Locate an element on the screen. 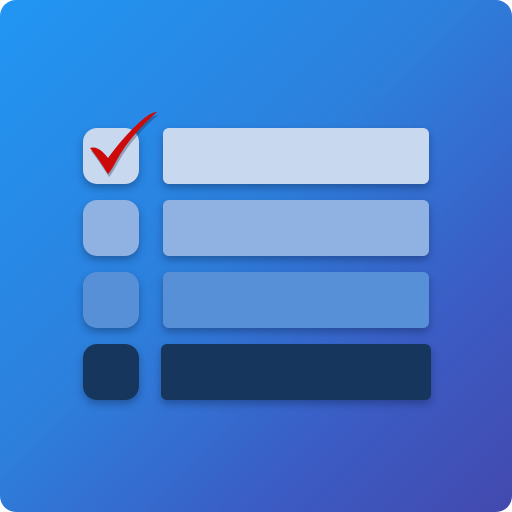 The height and width of the screenshot is (512, 512). checkbox-checked is located at coordinates (111, 156).